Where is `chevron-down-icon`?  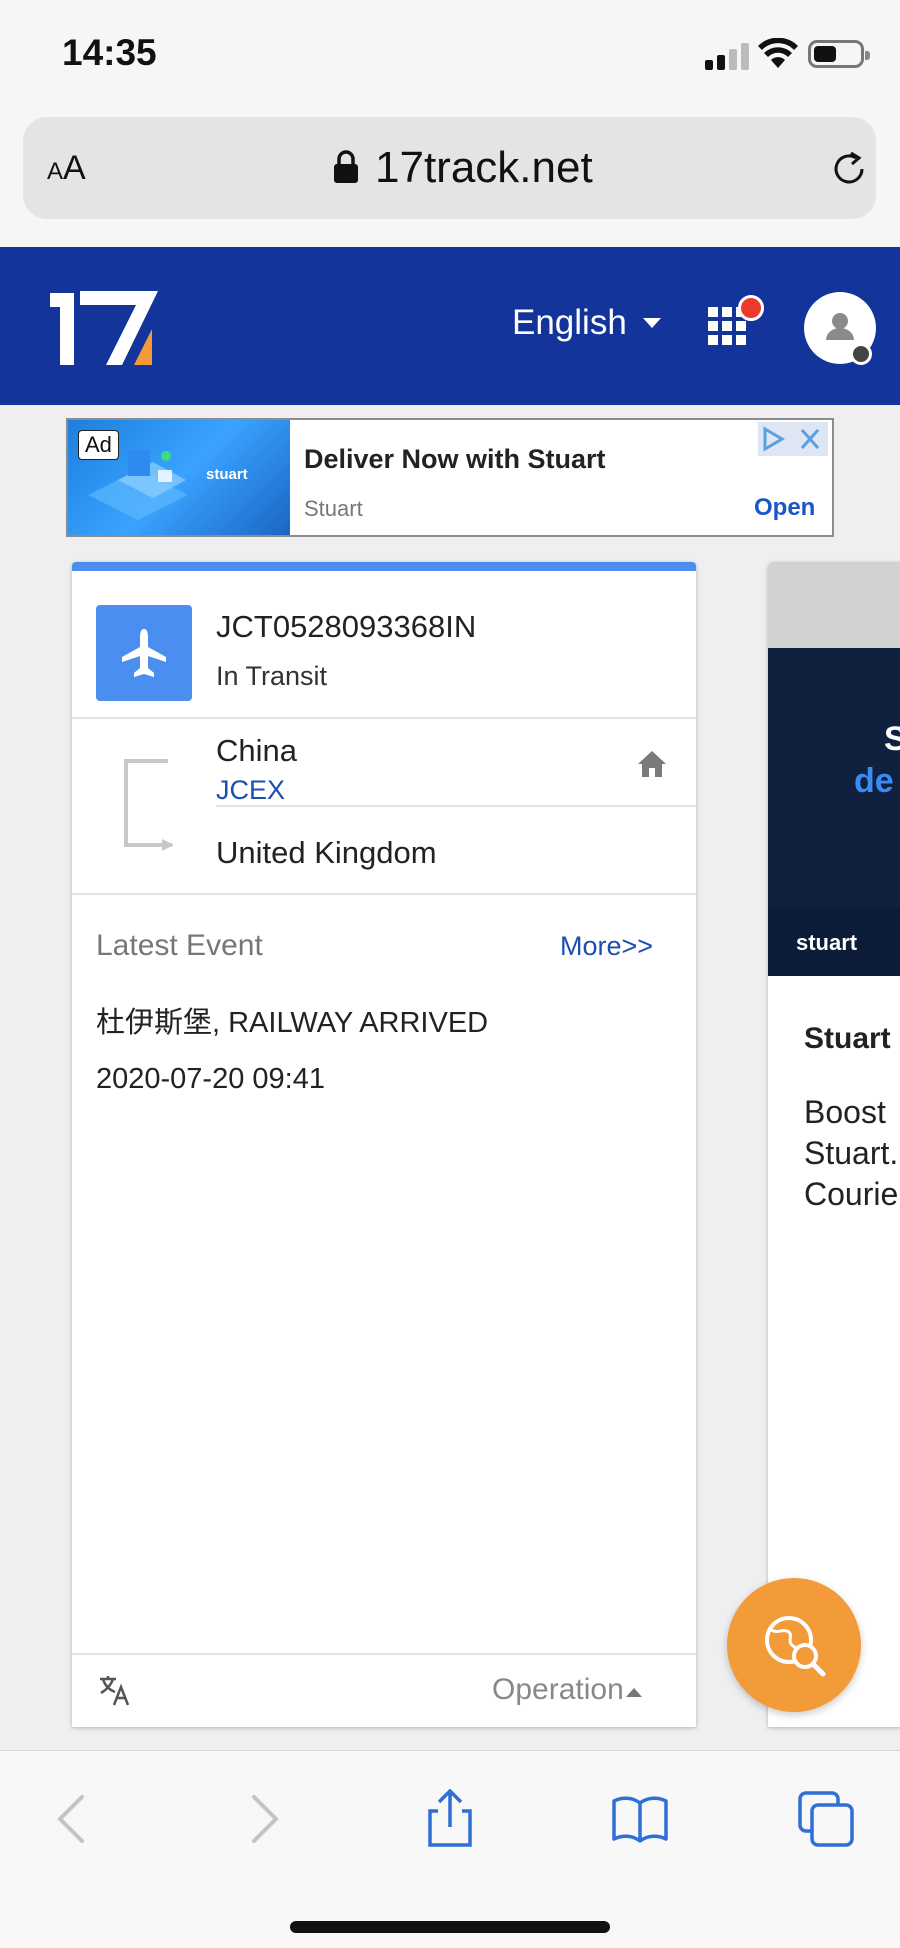 chevron-down-icon is located at coordinates (651, 323).